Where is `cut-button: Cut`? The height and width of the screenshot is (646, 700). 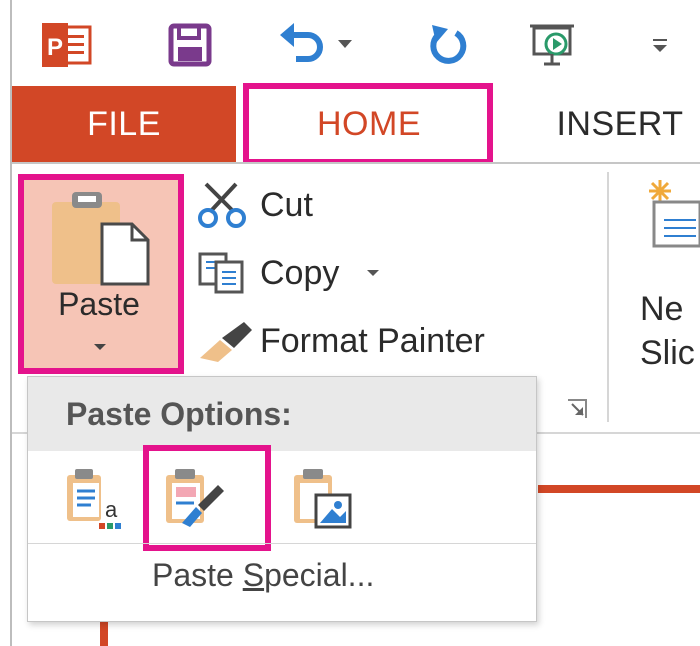 cut-button: Cut is located at coordinates (254, 205).